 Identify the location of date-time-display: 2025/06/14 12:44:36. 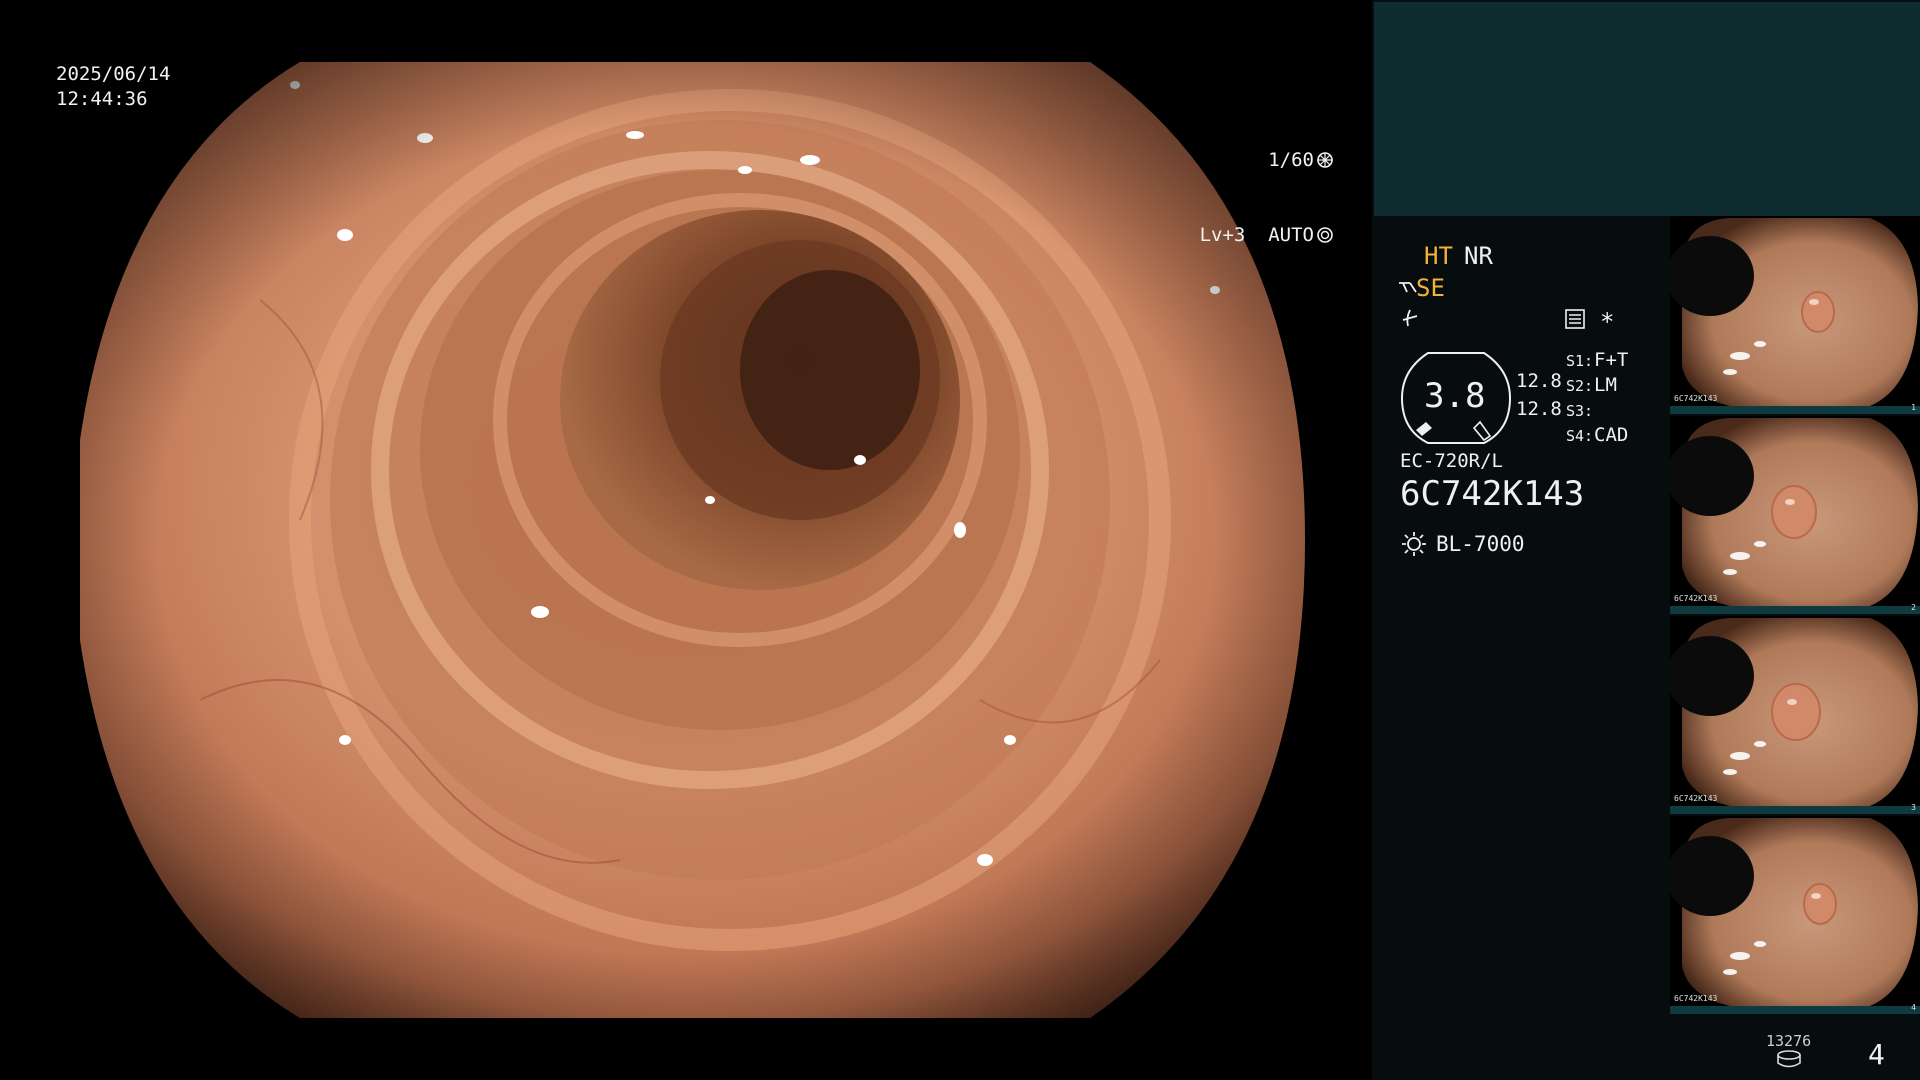
(113, 87).